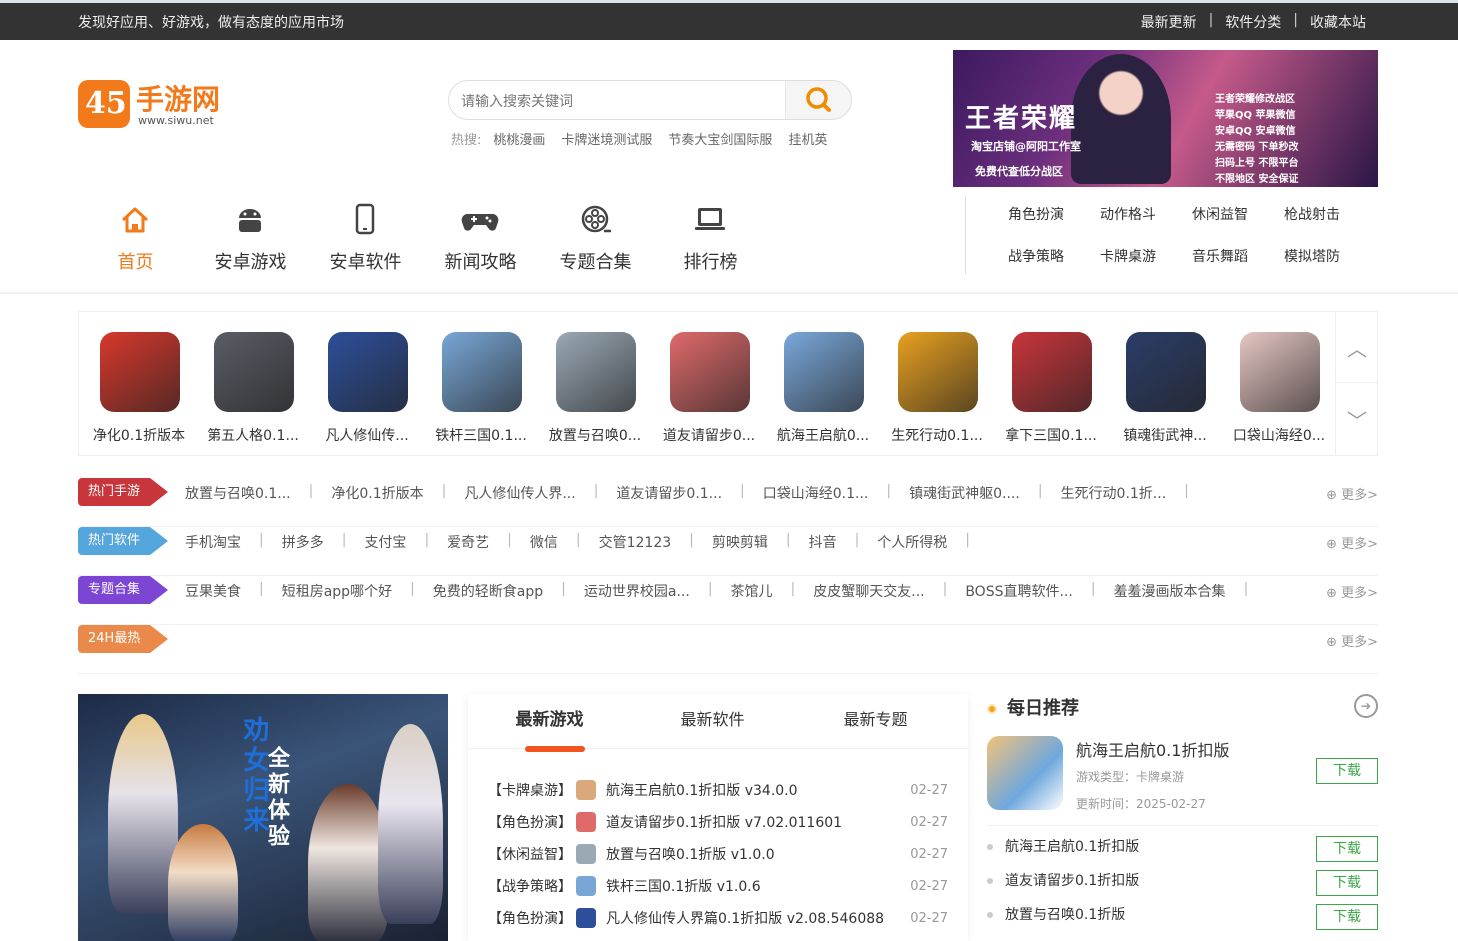 The image size is (1458, 941). I want to click on category-link: 卡牌桌游, so click(1146, 256).